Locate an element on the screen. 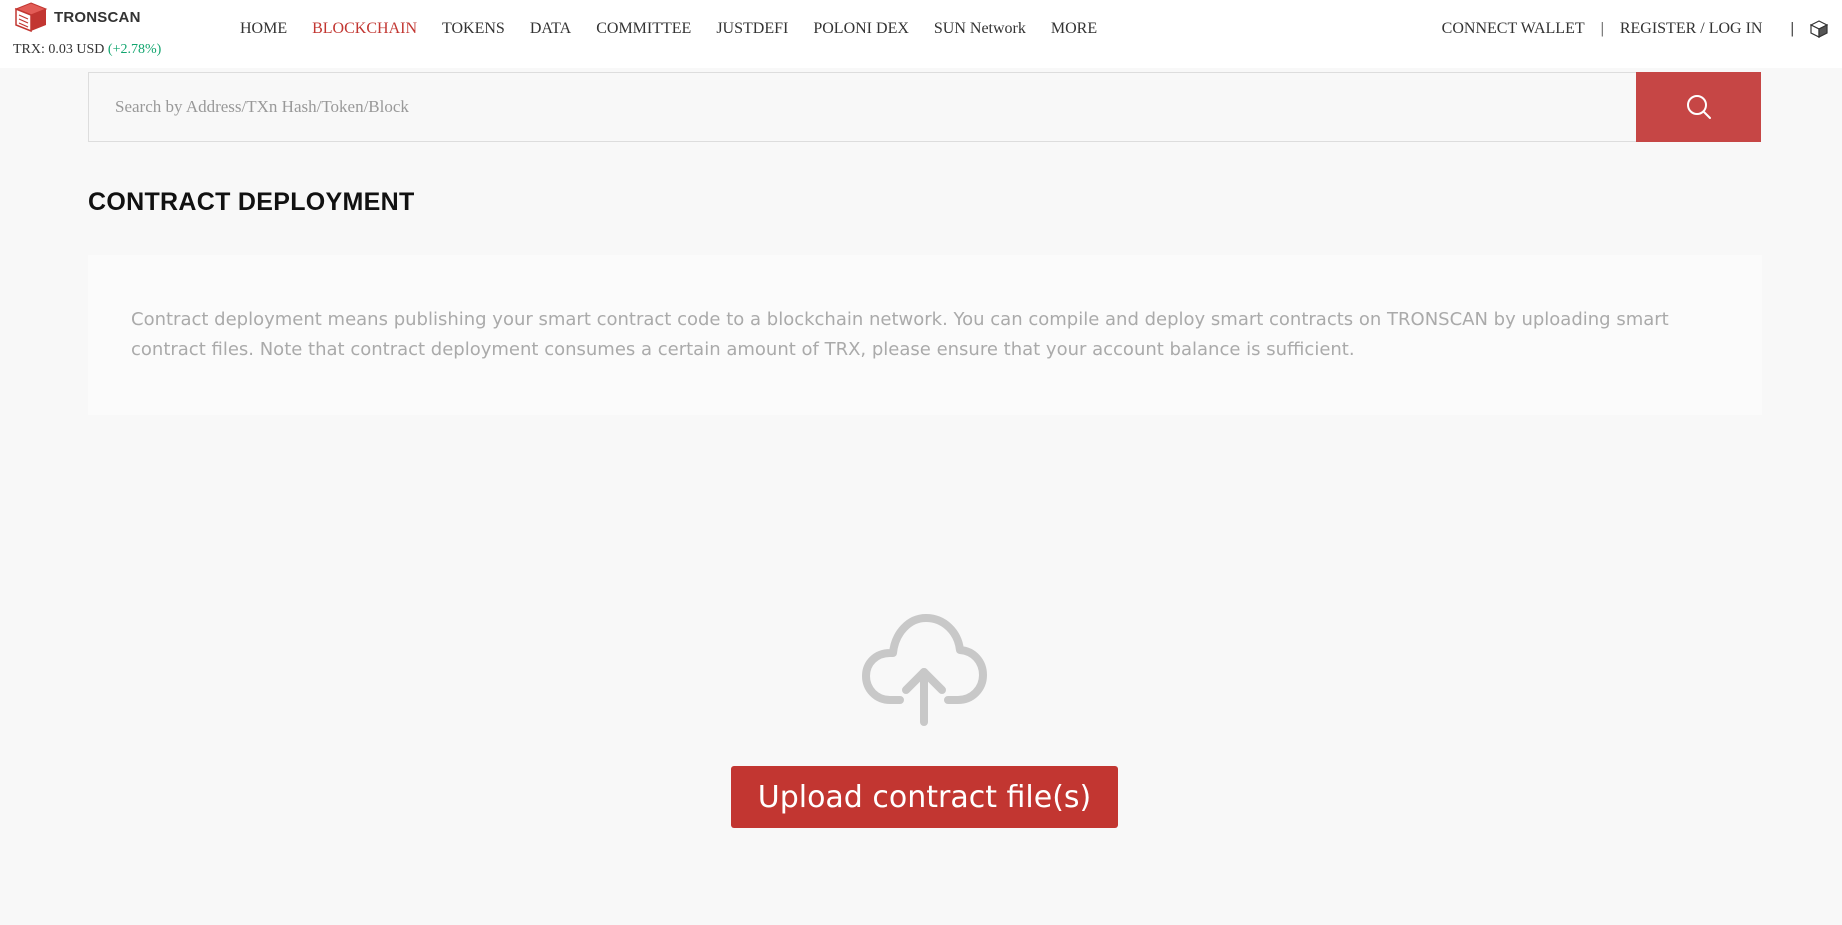 The image size is (1842, 925). tronscan-logo-icon is located at coordinates (31, 17).